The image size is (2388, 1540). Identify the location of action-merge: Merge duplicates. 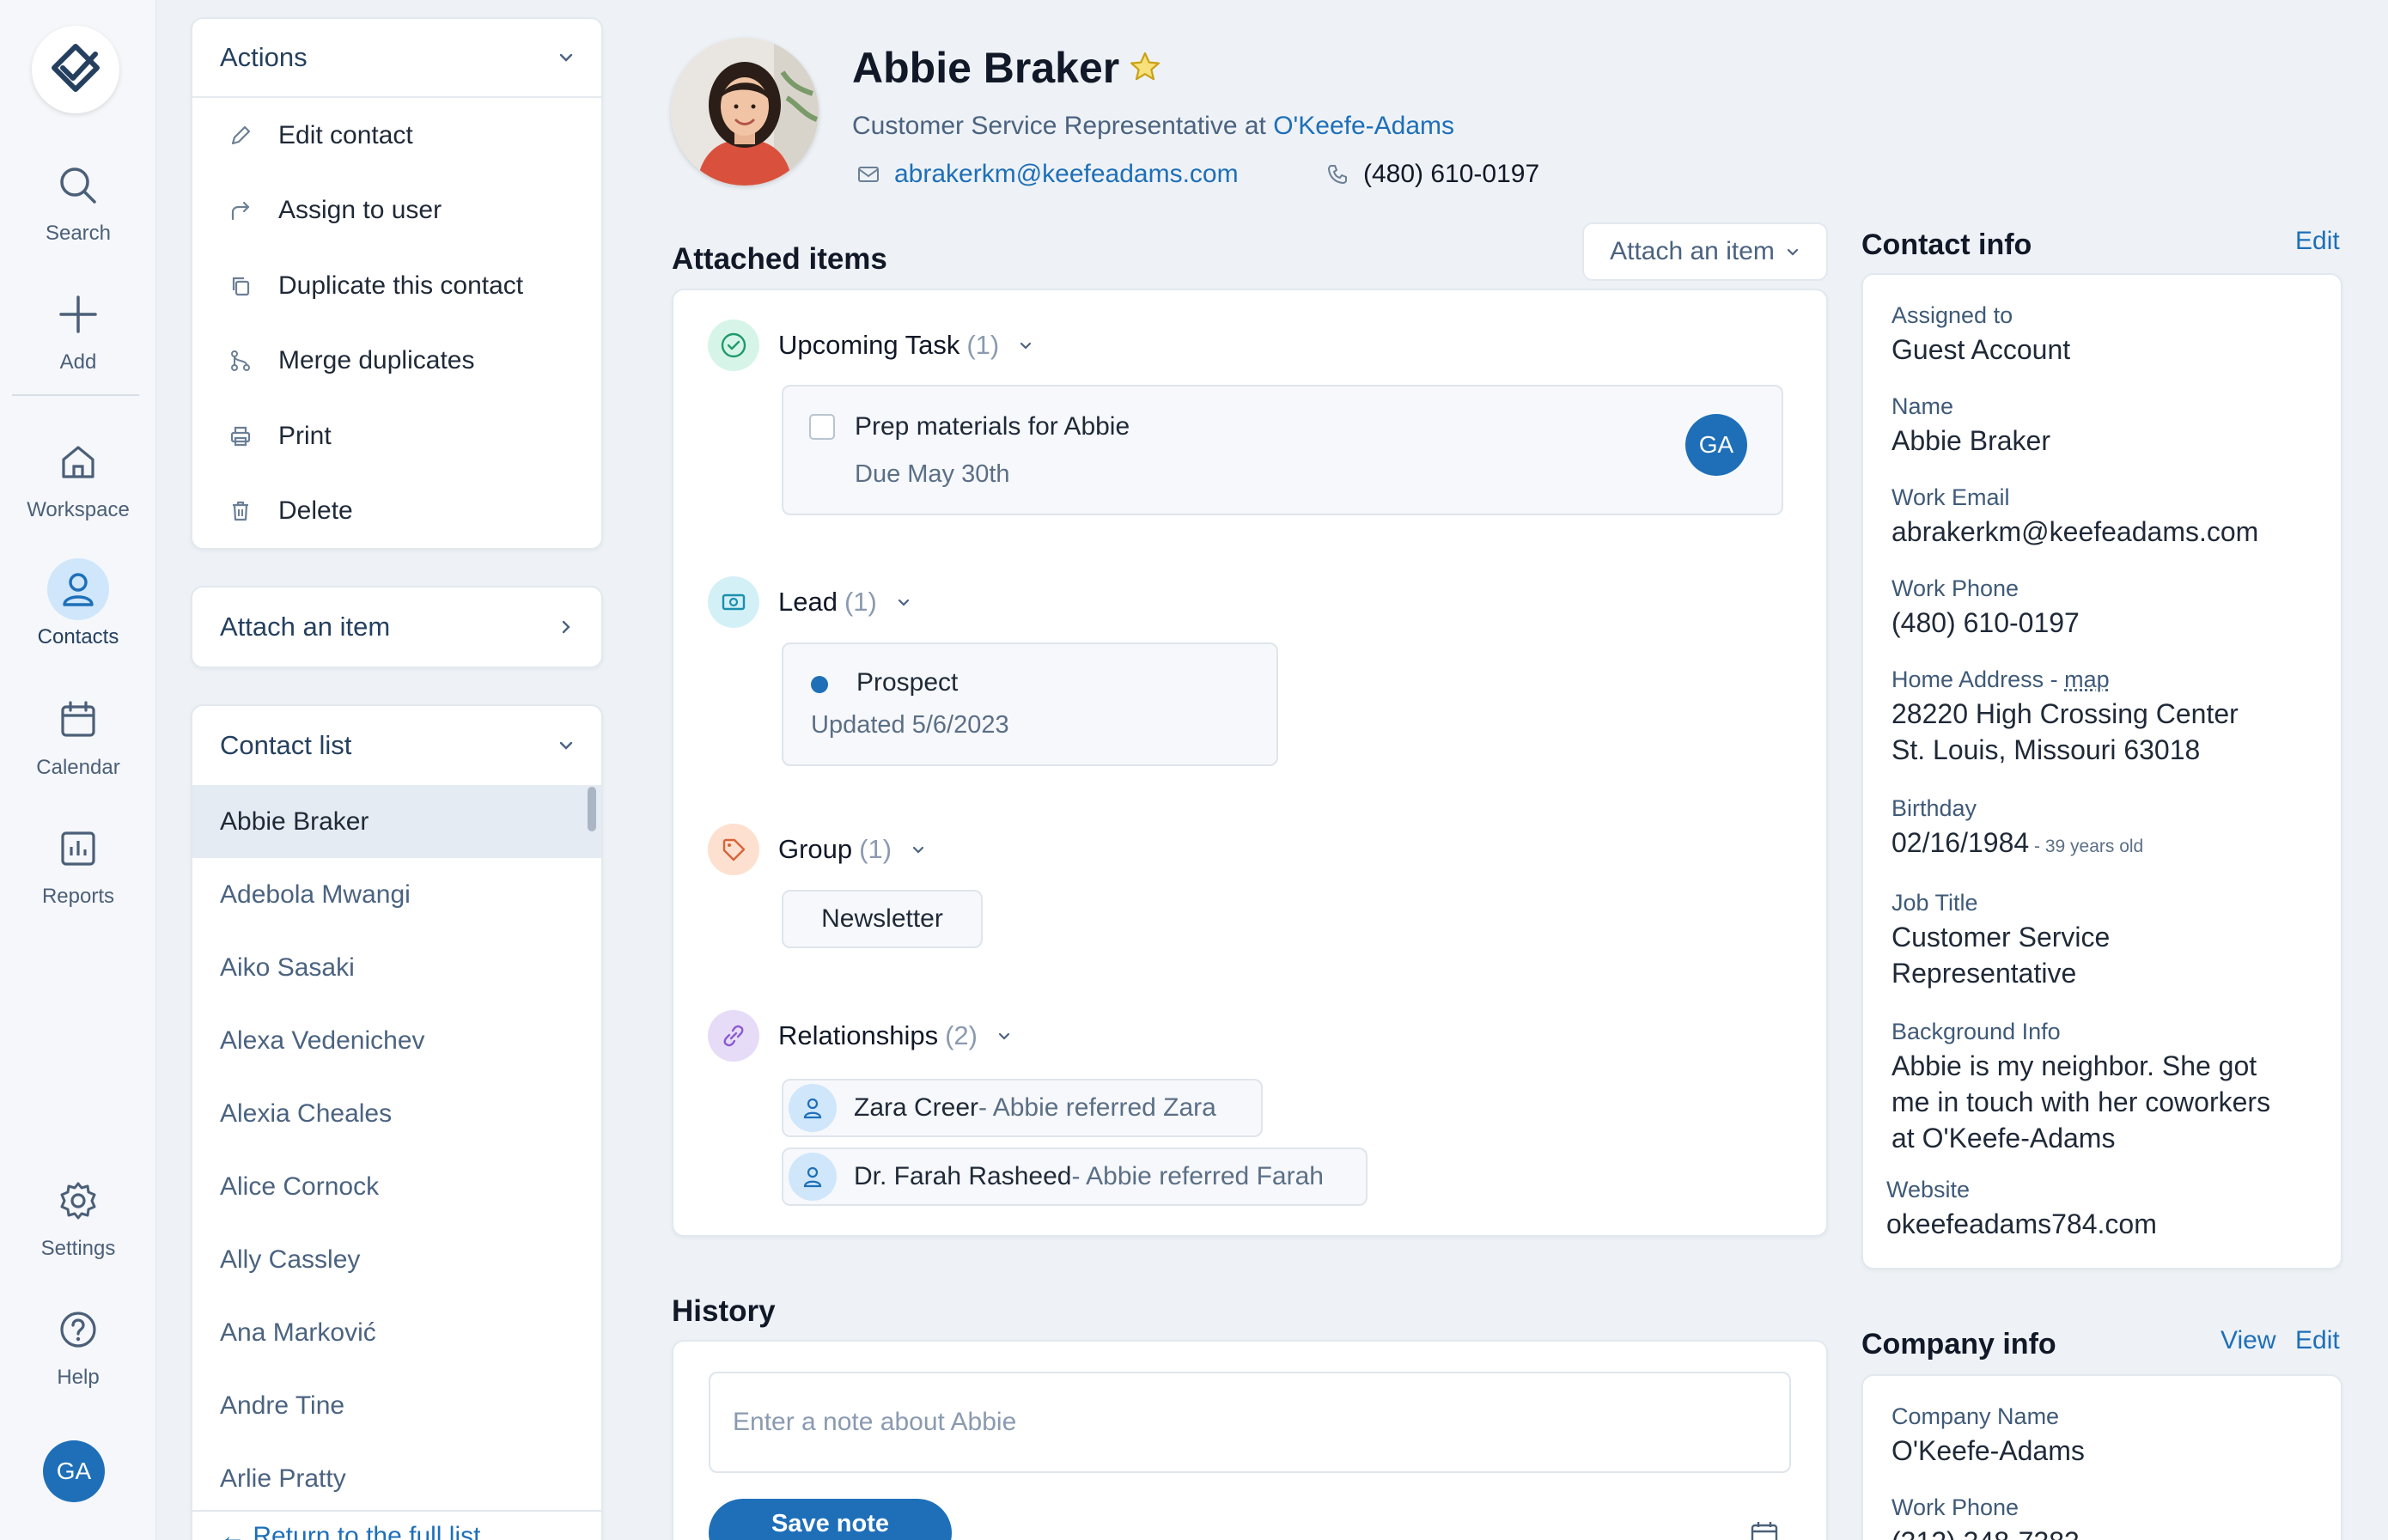
(396, 362).